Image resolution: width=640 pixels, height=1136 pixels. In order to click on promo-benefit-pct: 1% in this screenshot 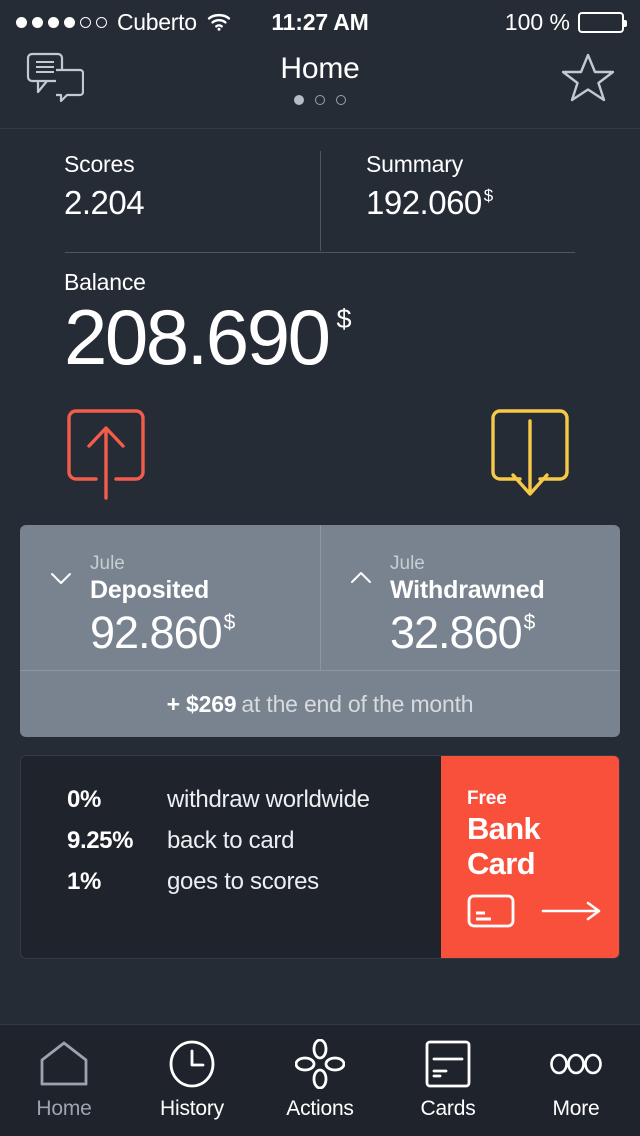, I will do `click(84, 881)`.